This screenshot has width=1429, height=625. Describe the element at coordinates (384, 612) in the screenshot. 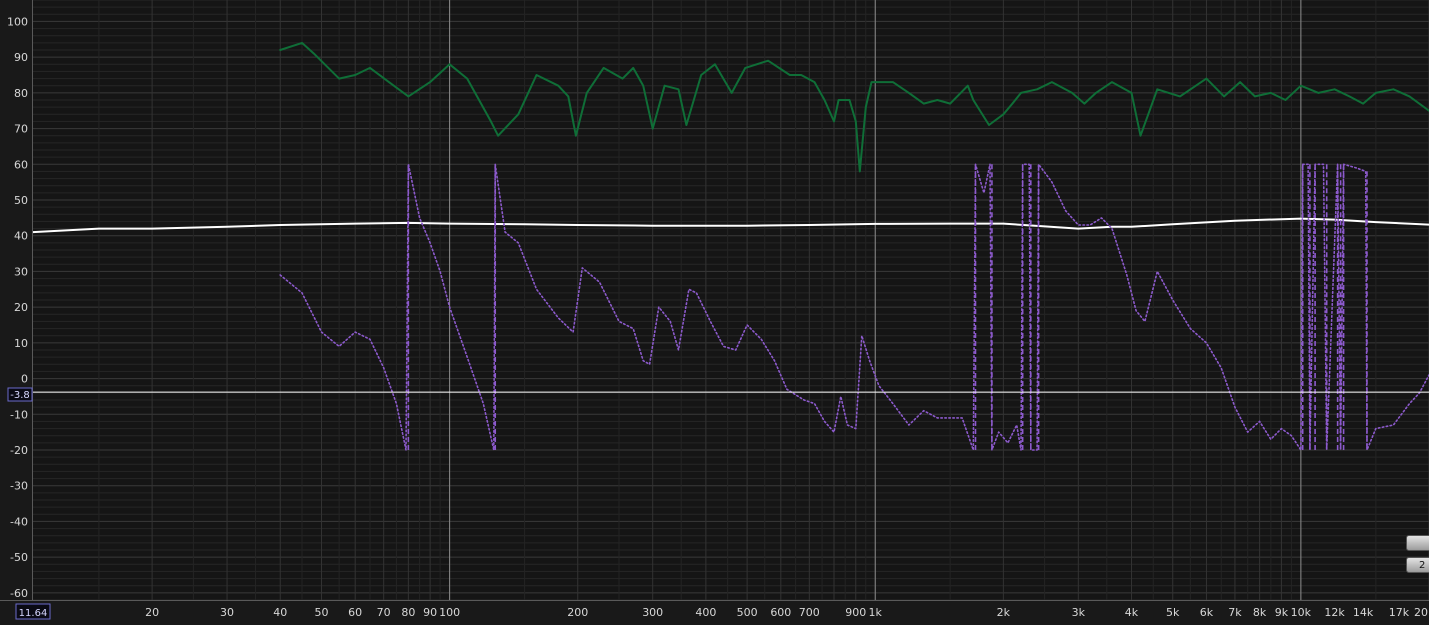

I see `x-tick-label: 70` at that location.